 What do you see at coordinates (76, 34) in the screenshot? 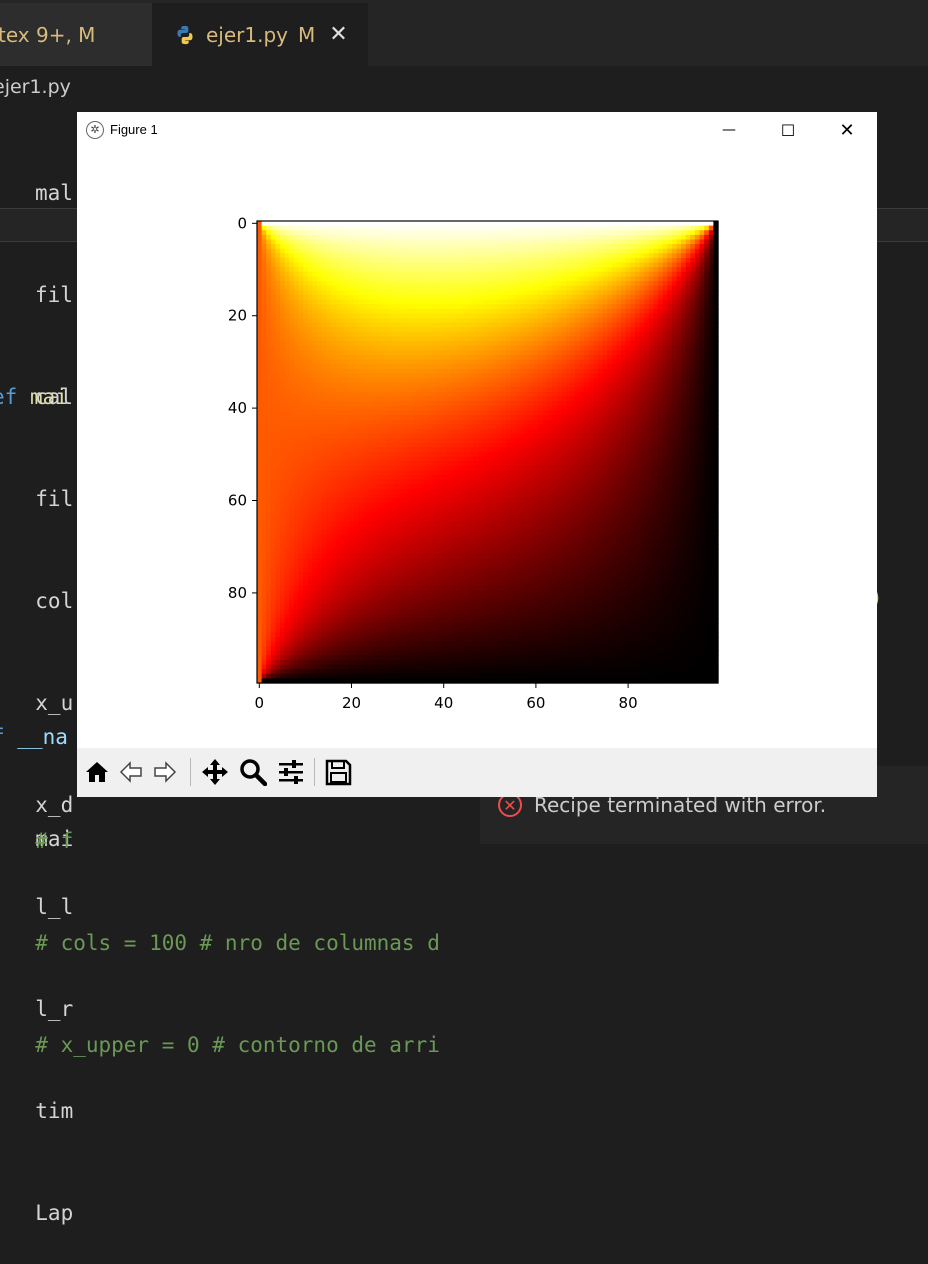
I see `tab-tex: tex 9+, M` at bounding box center [76, 34].